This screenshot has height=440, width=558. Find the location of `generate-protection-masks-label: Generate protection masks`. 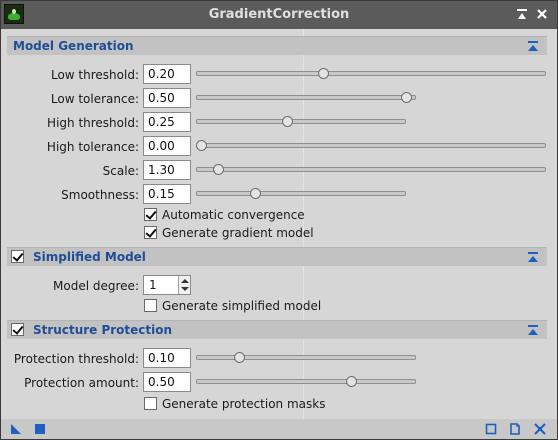

generate-protection-masks-label: Generate protection masks is located at coordinates (244, 404).